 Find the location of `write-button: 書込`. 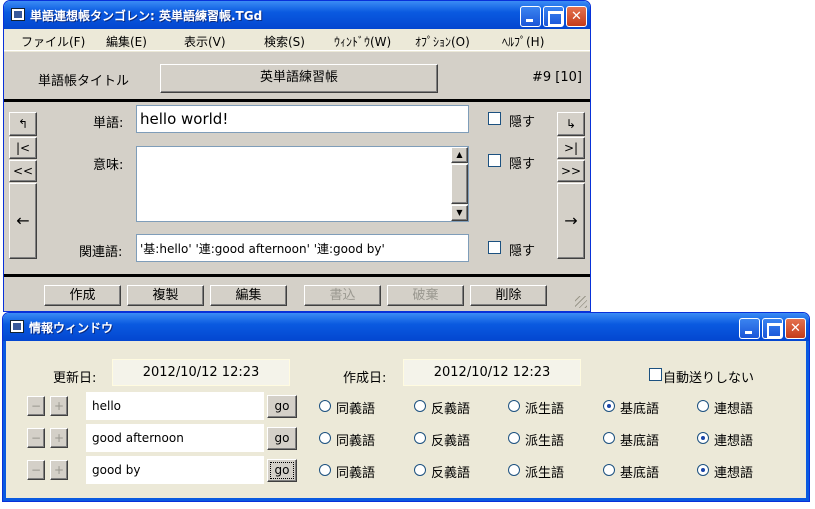

write-button: 書込 is located at coordinates (342, 295).